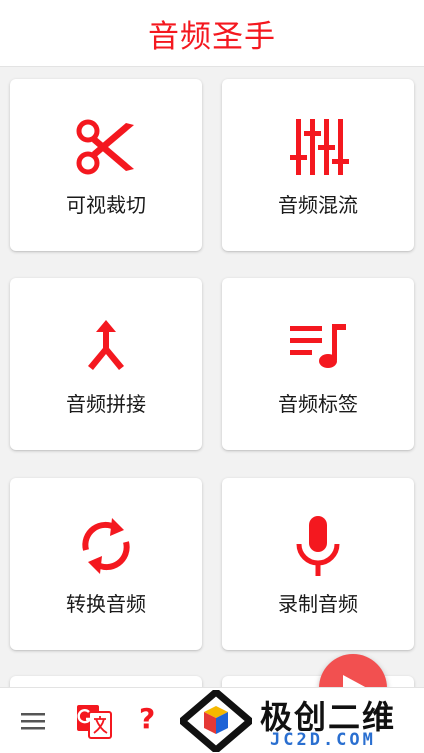  What do you see at coordinates (318, 604) in the screenshot?
I see `feature-label: 录制音频` at bounding box center [318, 604].